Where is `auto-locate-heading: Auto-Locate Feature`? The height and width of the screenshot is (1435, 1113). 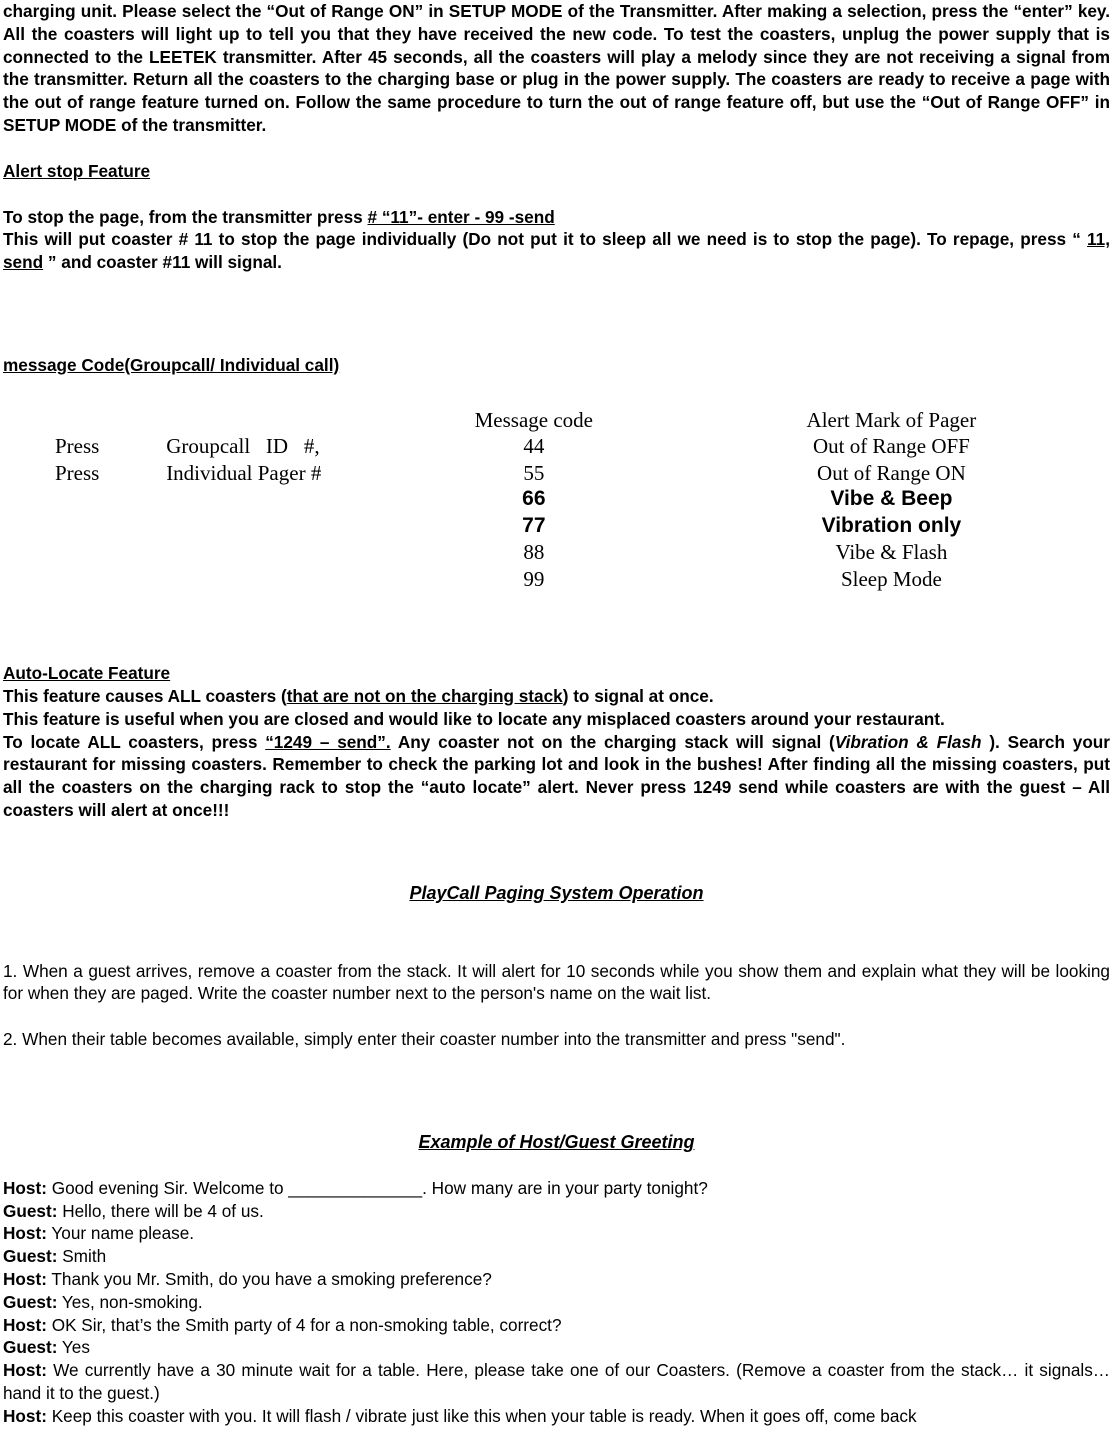
auto-locate-heading: Auto-Locate Feature is located at coordinates (556, 673).